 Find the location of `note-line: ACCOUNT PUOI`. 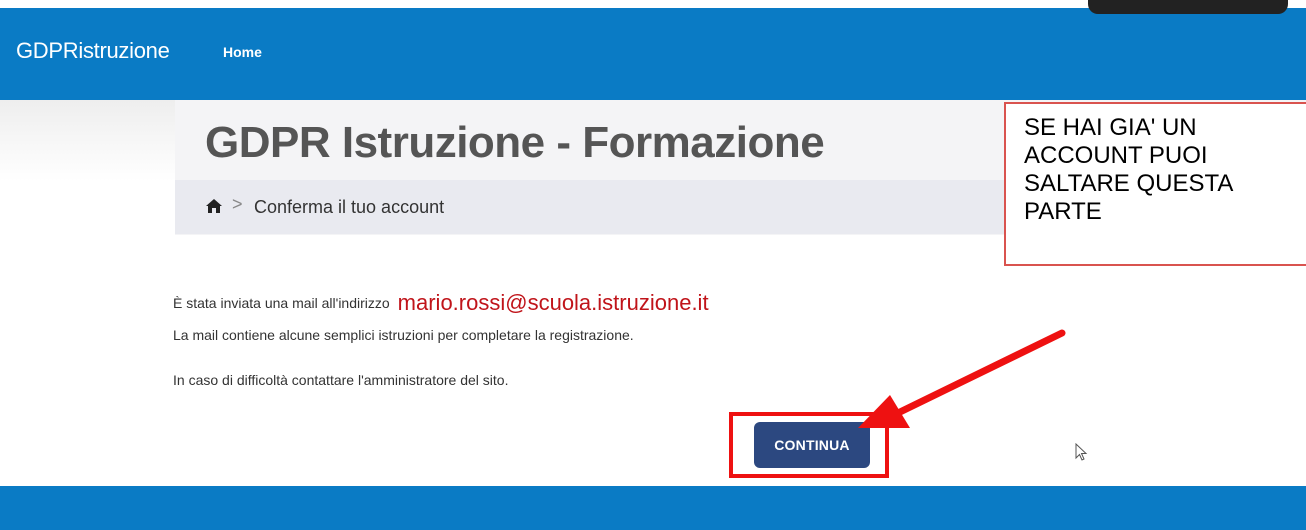

note-line: ACCOUNT PUOI is located at coordinates (1116, 155).